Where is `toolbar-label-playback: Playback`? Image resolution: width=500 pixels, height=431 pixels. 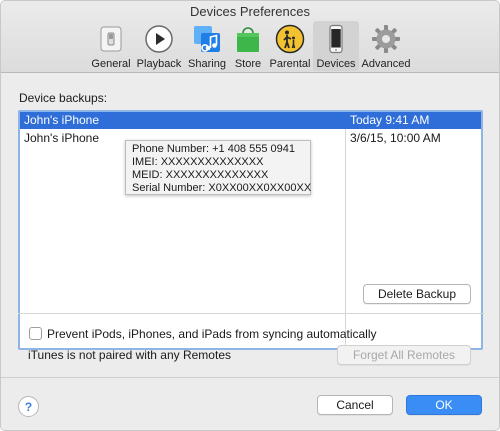 toolbar-label-playback: Playback is located at coordinates (159, 64).